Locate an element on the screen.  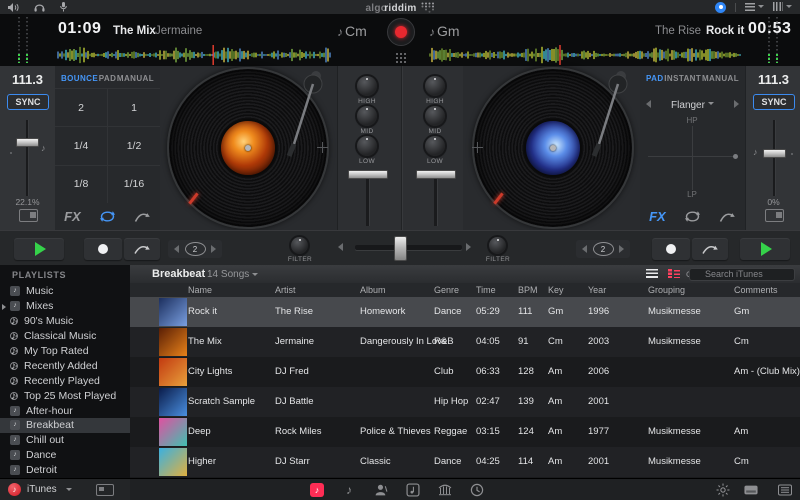
playlist-item: ♪ Chill out is located at coordinates (65, 440).